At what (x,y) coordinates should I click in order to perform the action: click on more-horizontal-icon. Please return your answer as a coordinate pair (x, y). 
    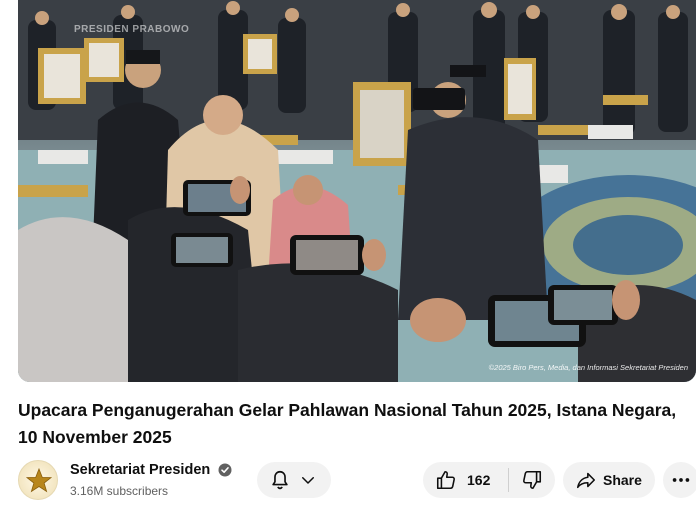
    Looking at the image, I should click on (681, 480).